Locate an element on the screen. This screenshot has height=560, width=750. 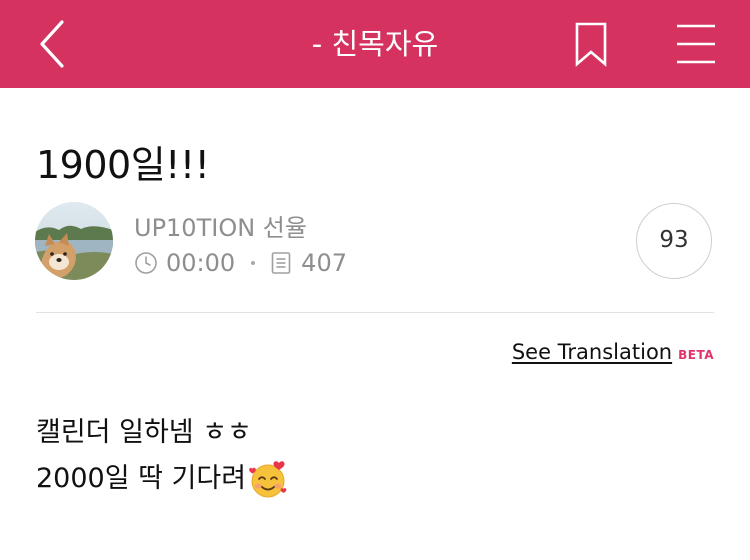
body-line-with-emoji: 2000일 딱 기다려 is located at coordinates (162, 479).